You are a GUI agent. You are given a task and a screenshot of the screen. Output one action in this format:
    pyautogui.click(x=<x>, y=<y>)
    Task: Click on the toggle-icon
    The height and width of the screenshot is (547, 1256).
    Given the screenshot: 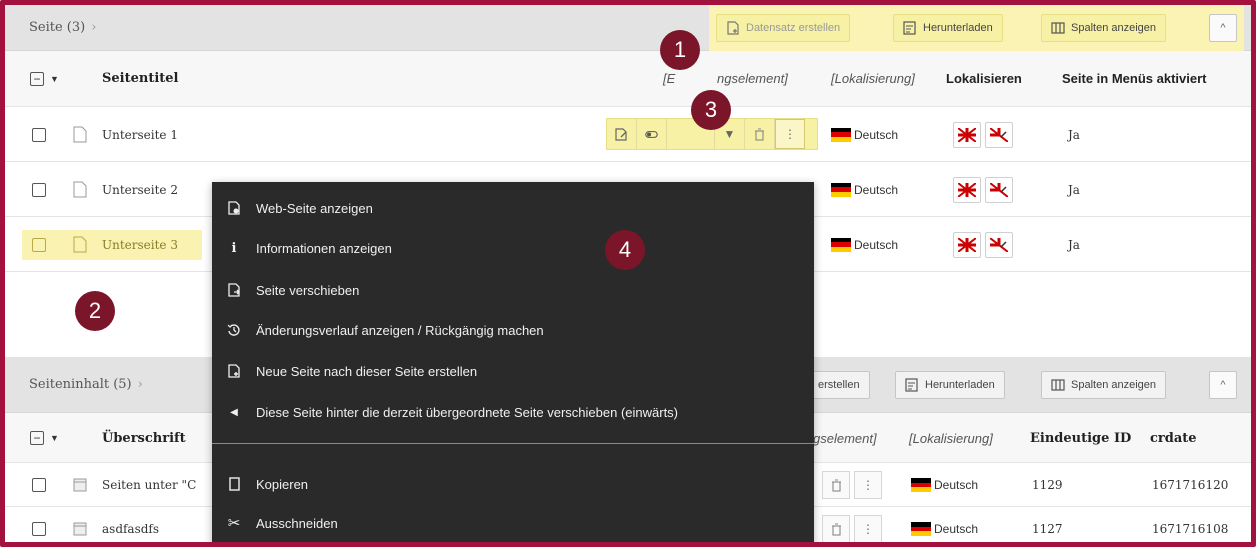 What is the action you would take?
    pyautogui.click(x=652, y=134)
    